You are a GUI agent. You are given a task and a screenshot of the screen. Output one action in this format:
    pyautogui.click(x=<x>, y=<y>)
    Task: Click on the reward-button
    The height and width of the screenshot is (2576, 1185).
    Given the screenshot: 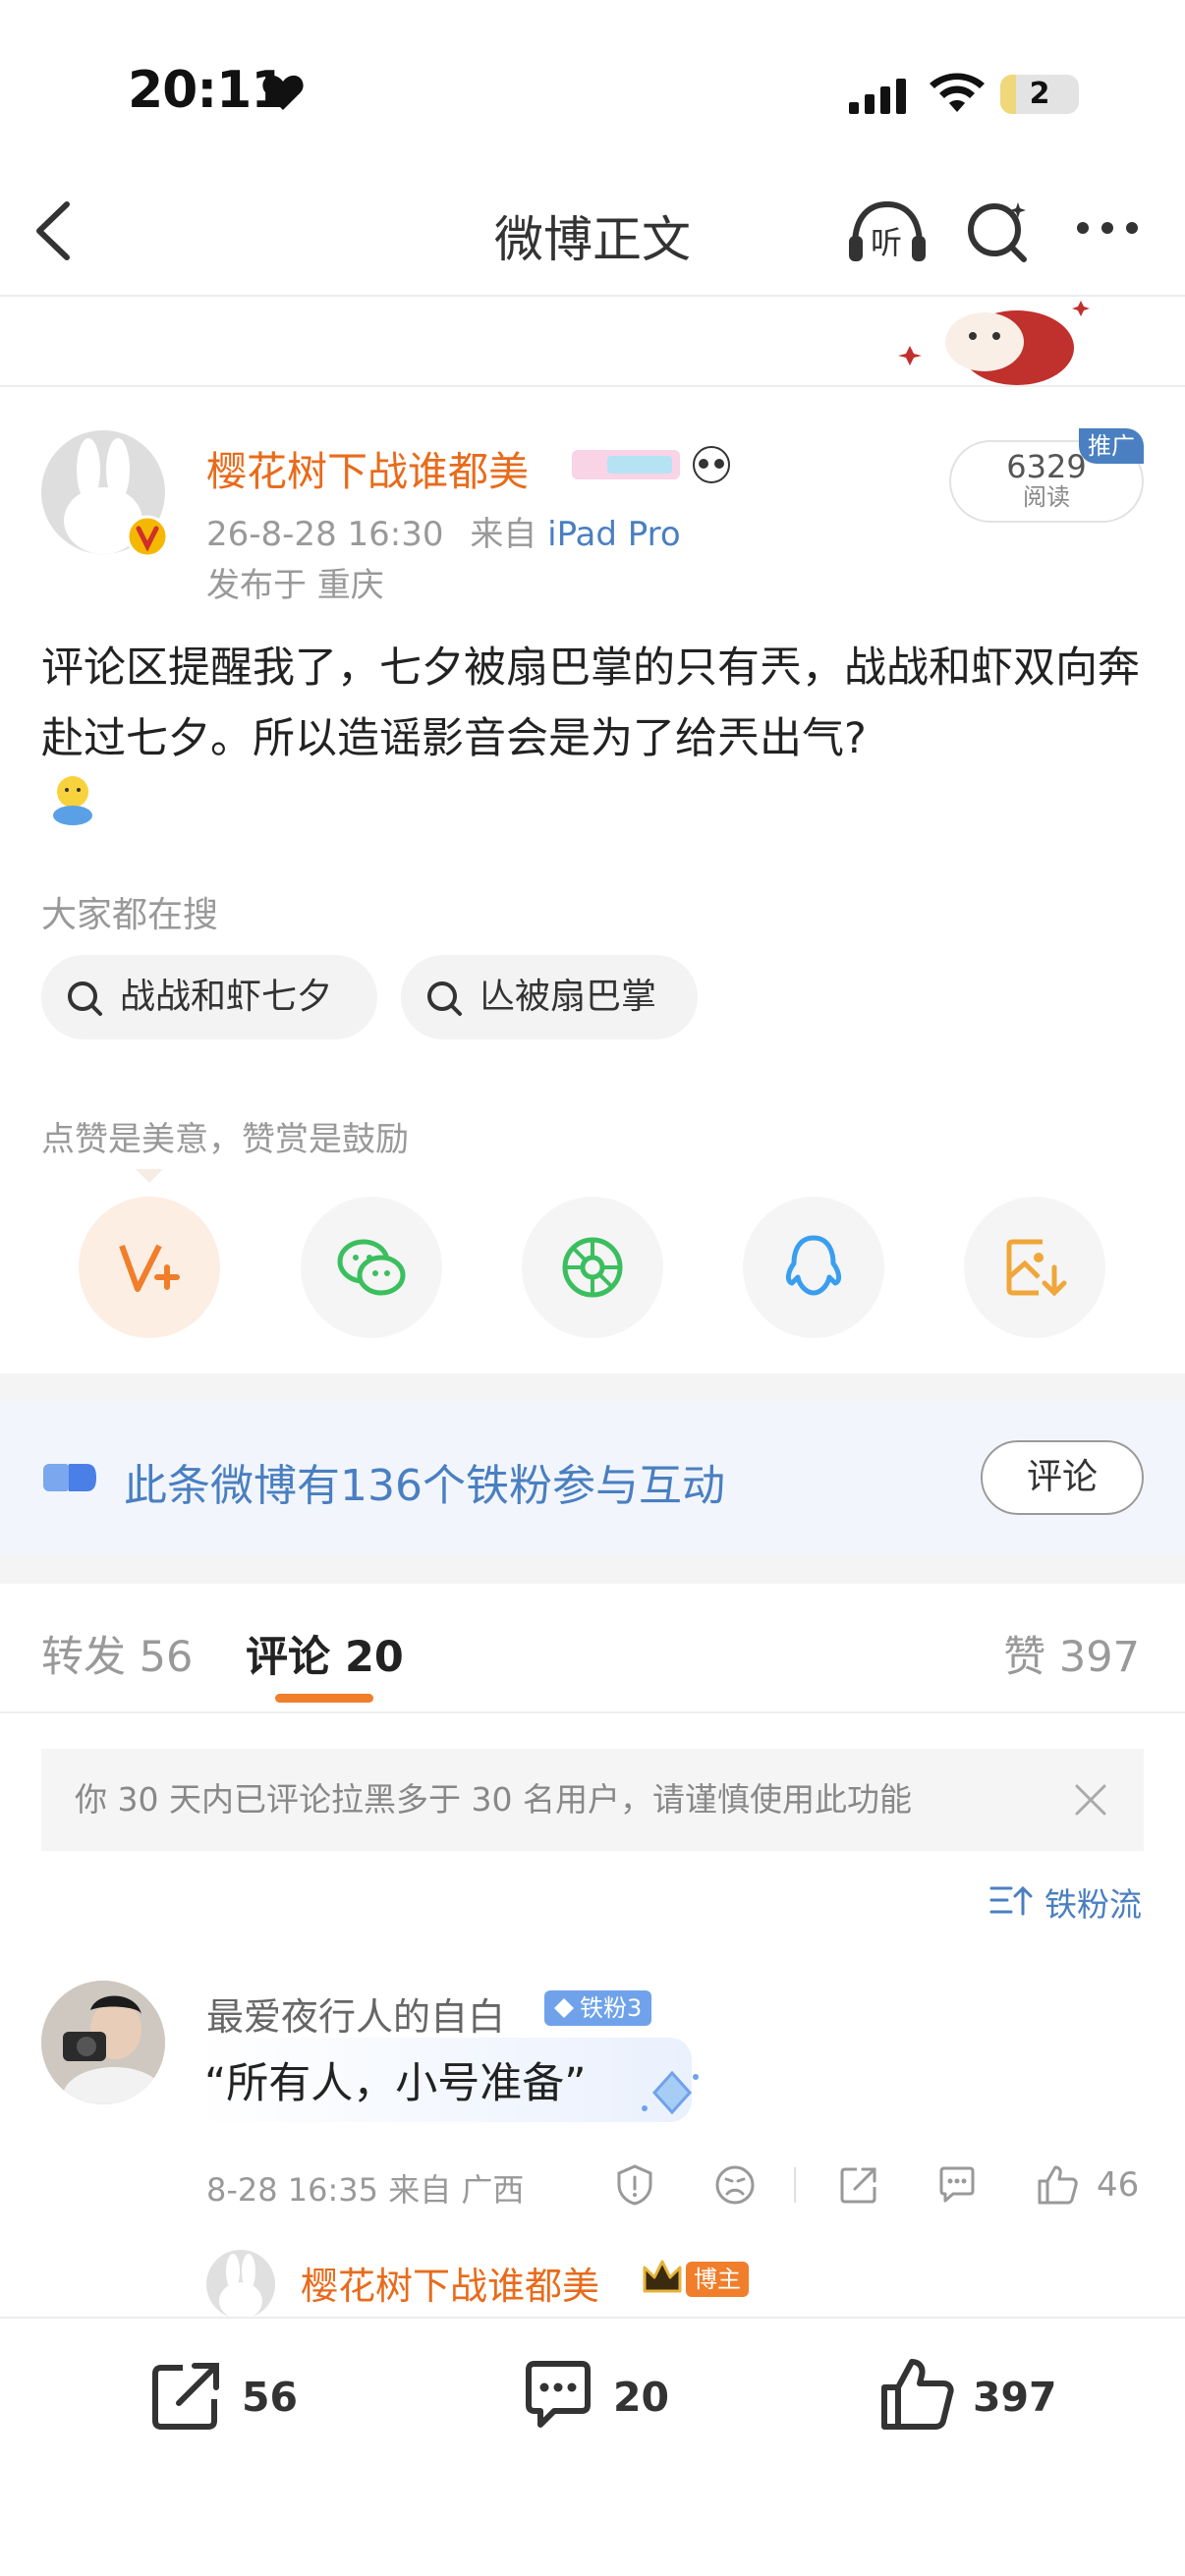 What is the action you would take?
    pyautogui.click(x=150, y=1267)
    